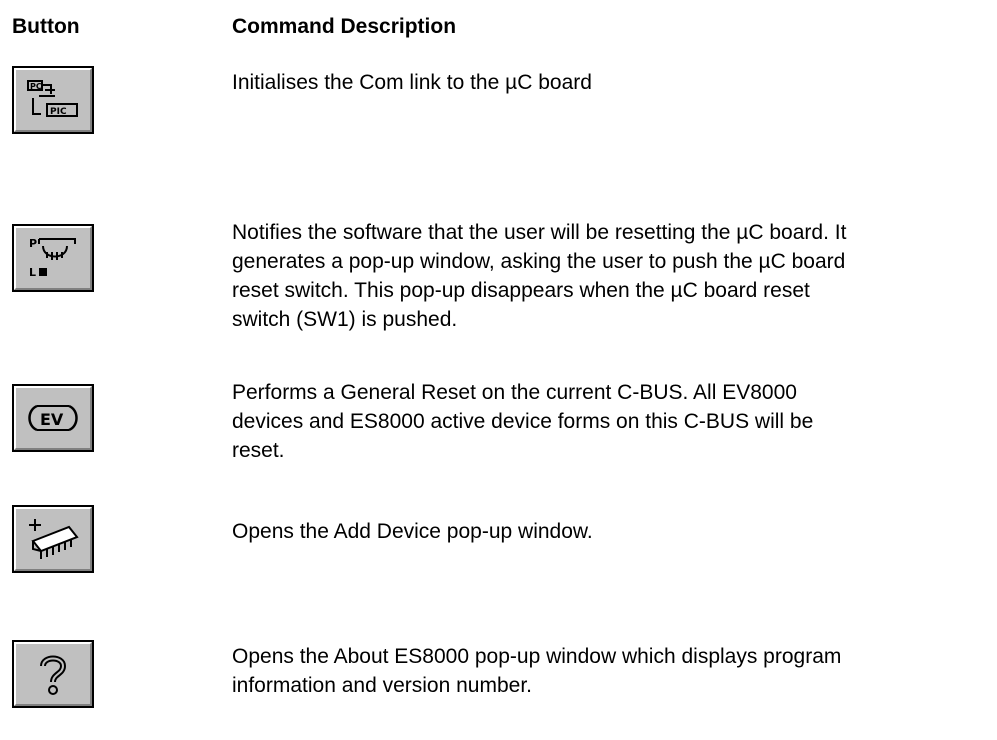  I want to click on reset-hand-icon: P L, so click(52, 258).